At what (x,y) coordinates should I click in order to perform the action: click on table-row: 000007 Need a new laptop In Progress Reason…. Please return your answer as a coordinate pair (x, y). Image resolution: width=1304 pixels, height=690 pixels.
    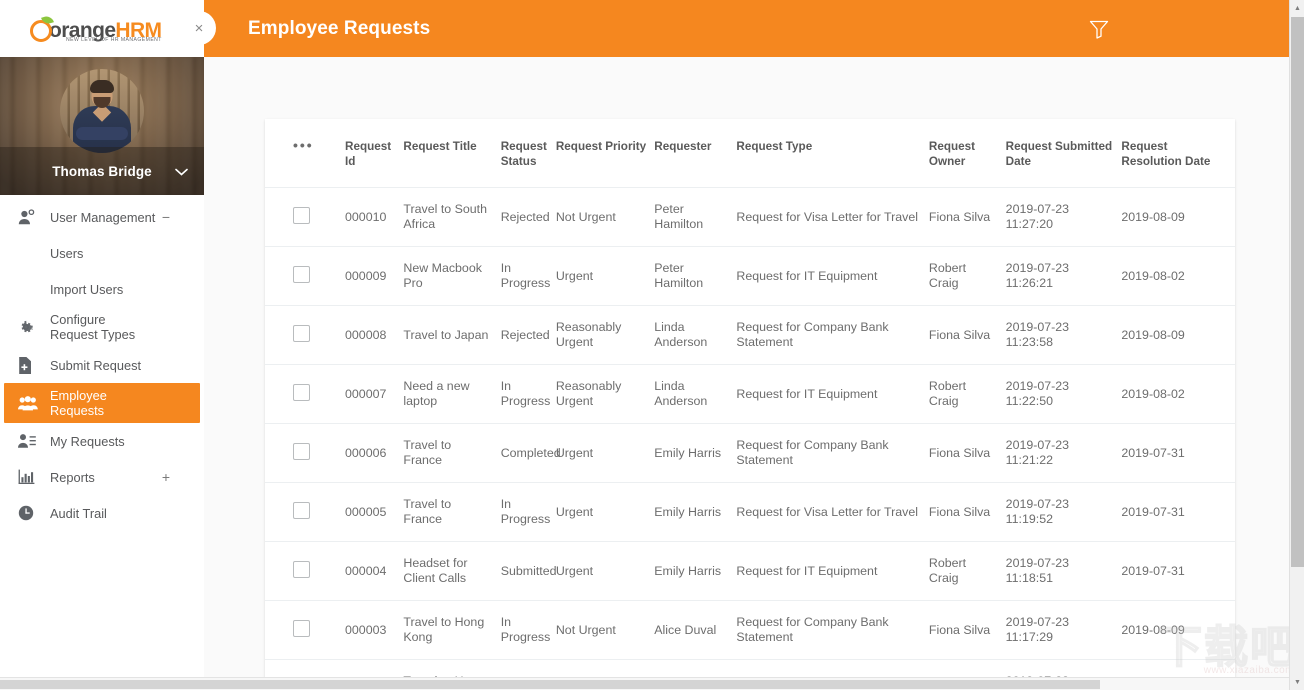
    Looking at the image, I should click on (750, 394).